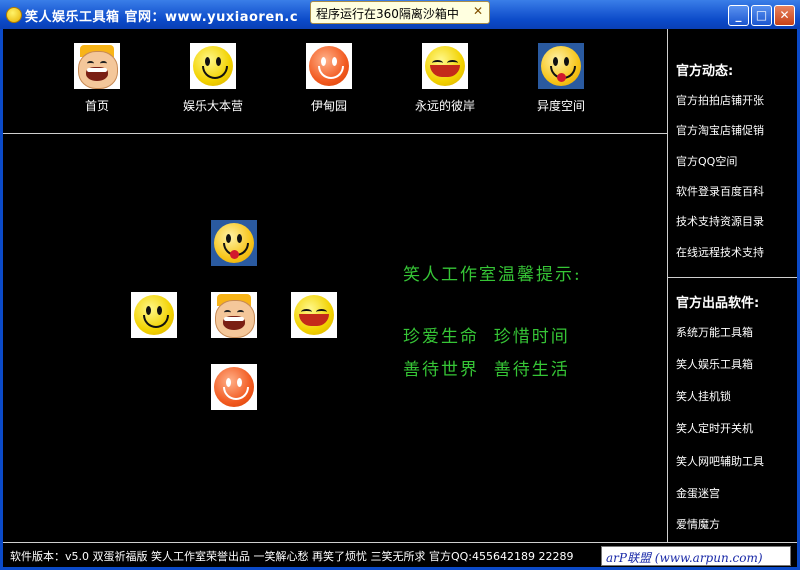 The image size is (800, 570). What do you see at coordinates (720, 130) in the screenshot?
I see `news-link-taobao: 官方淘宝店铺促销` at bounding box center [720, 130].